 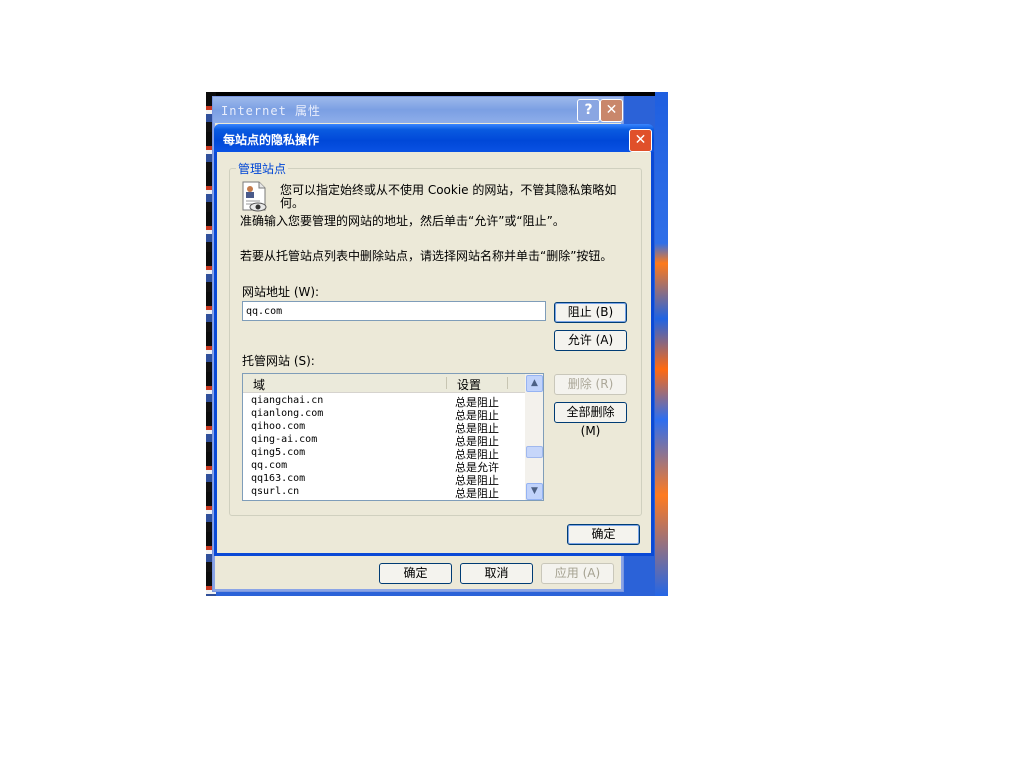 What do you see at coordinates (275, 491) in the screenshot?
I see `list-item-domain: qsurl.cn` at bounding box center [275, 491].